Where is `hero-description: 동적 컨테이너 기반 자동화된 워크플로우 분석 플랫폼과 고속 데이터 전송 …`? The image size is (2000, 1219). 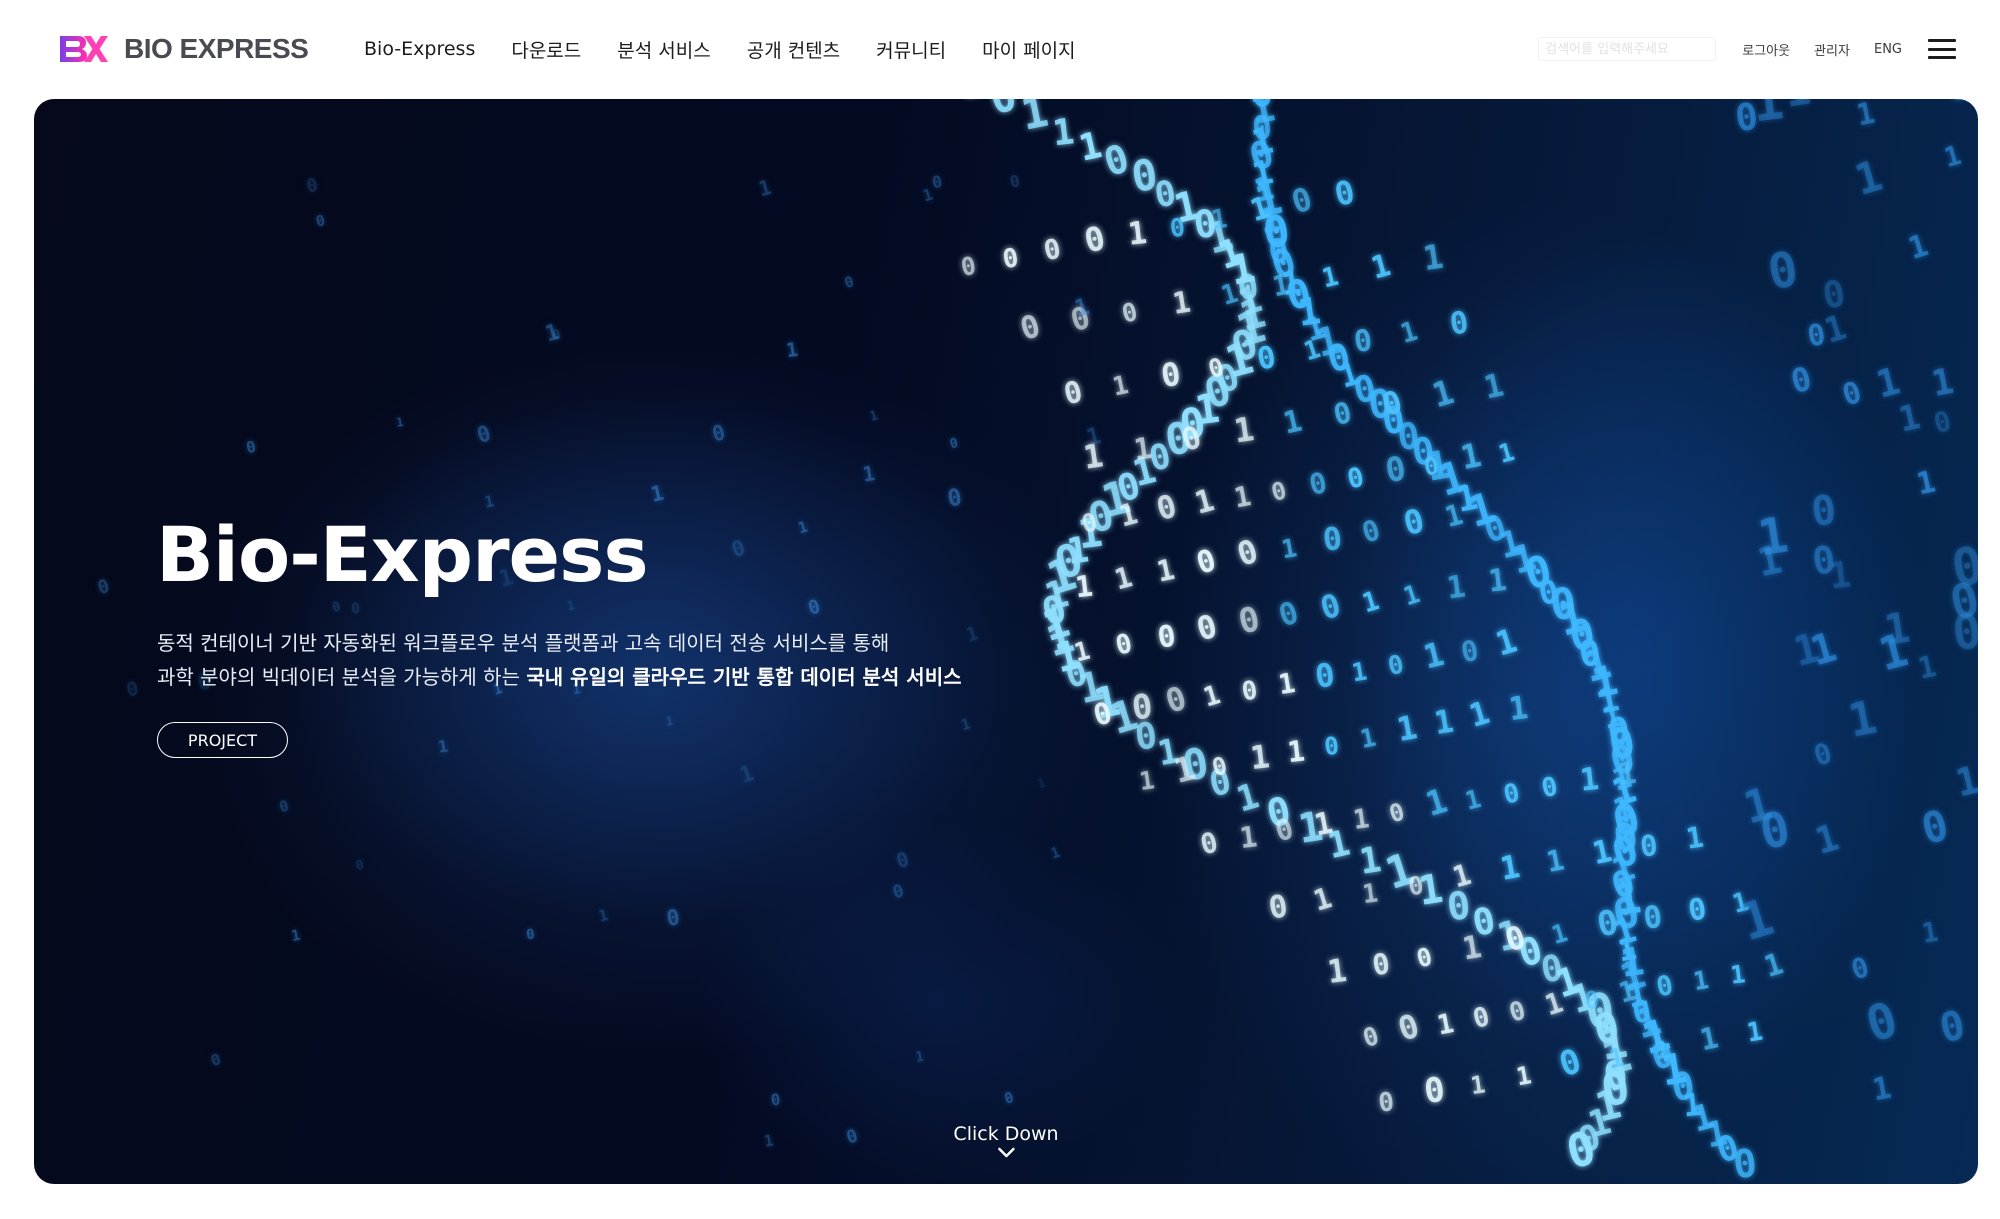 hero-description: 동적 컨테이너 기반 자동화된 워크플로우 분석 플랫폼과 고속 데이터 전송 … is located at coordinates (607, 660).